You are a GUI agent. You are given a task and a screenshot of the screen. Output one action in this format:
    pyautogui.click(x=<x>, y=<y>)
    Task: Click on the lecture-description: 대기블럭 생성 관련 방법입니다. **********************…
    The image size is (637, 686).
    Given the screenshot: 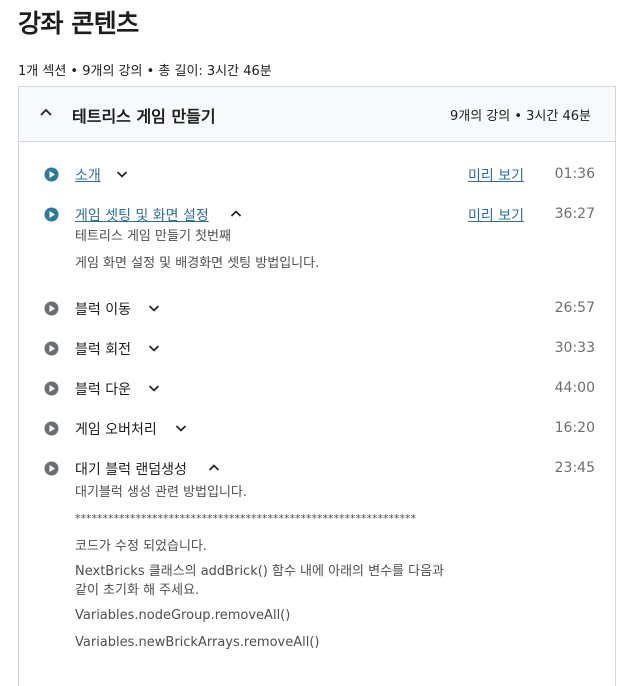 What is the action you would take?
    pyautogui.click(x=259, y=567)
    